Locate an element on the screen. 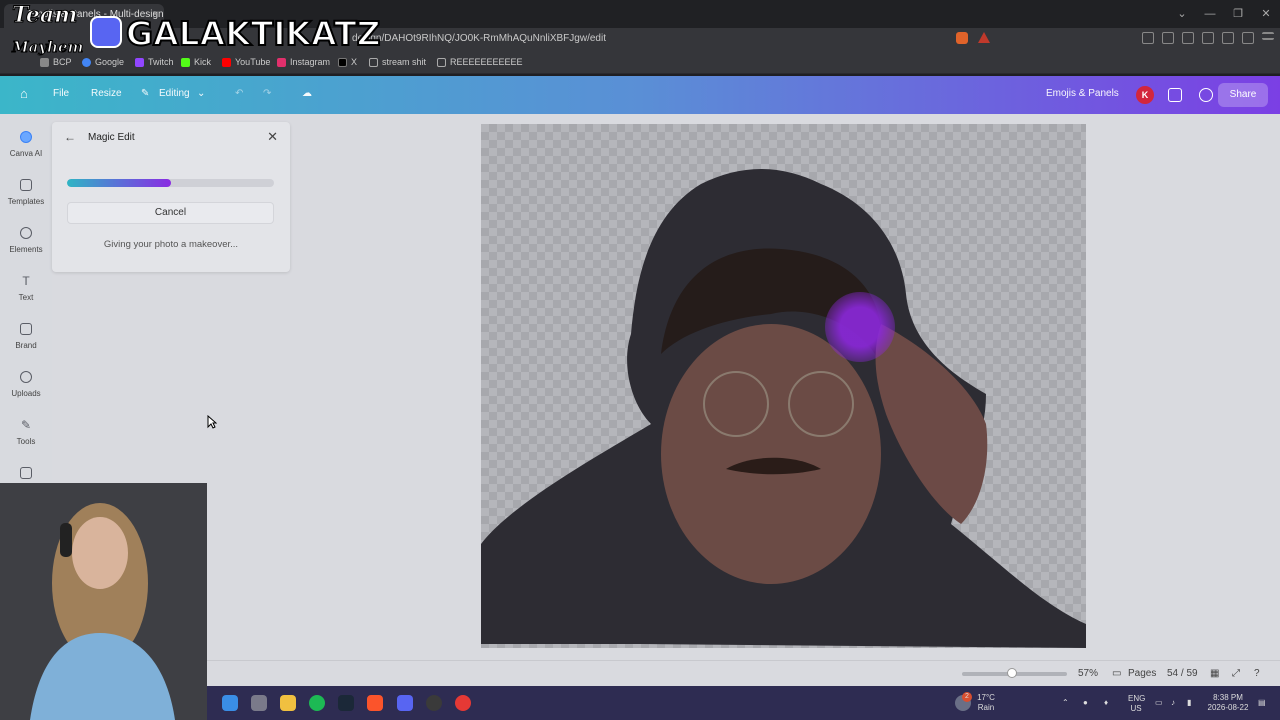 Image resolution: width=1280 pixels, height=720 pixels. share-button: Share is located at coordinates (1243, 95).